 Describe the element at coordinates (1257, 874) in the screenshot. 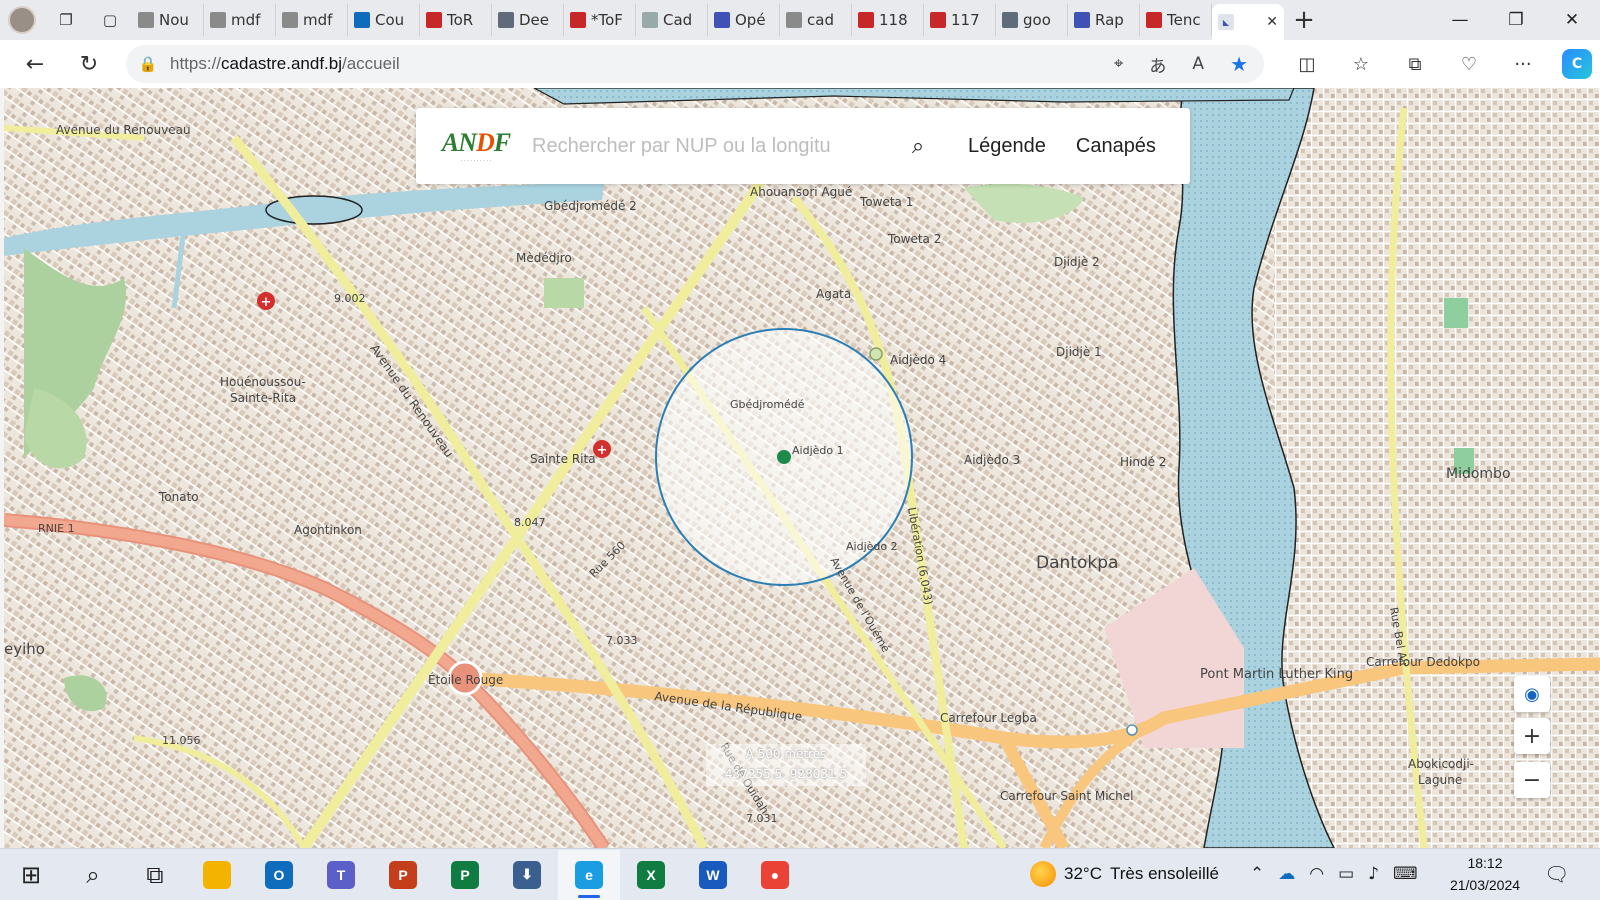

I see `chevron-up-icon: ⌃` at that location.